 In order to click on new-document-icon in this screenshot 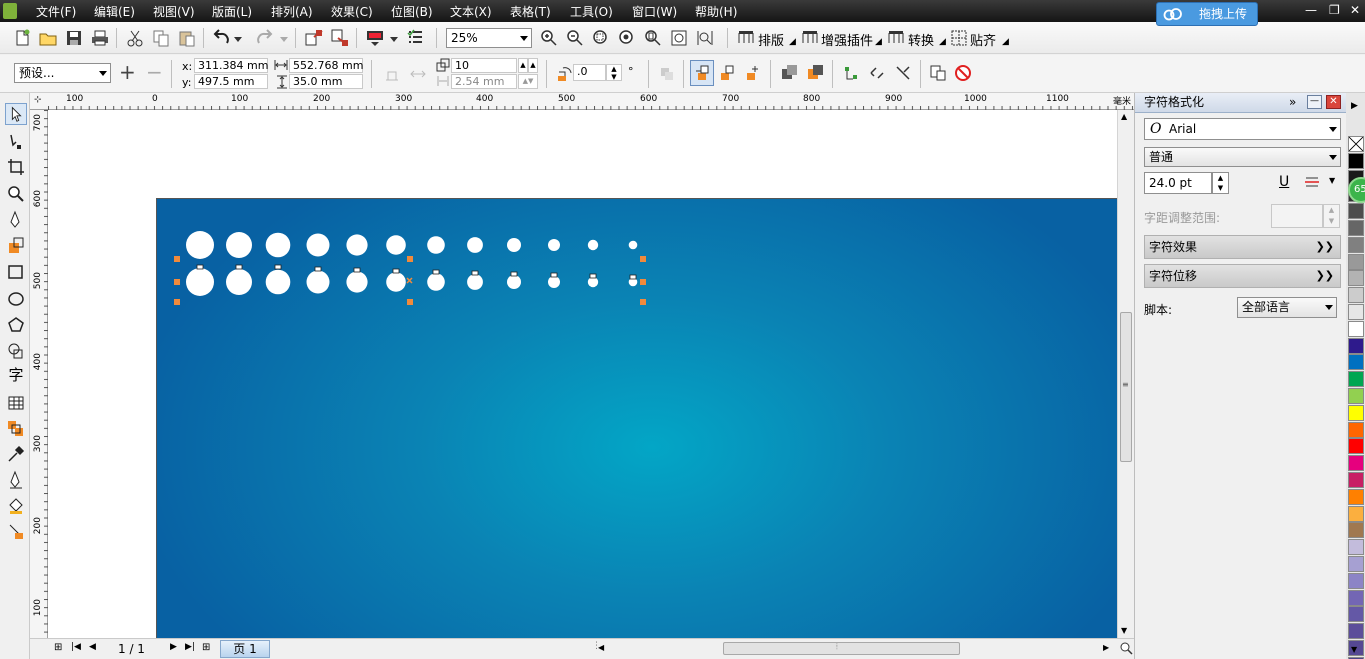, I will do `click(22, 38)`.